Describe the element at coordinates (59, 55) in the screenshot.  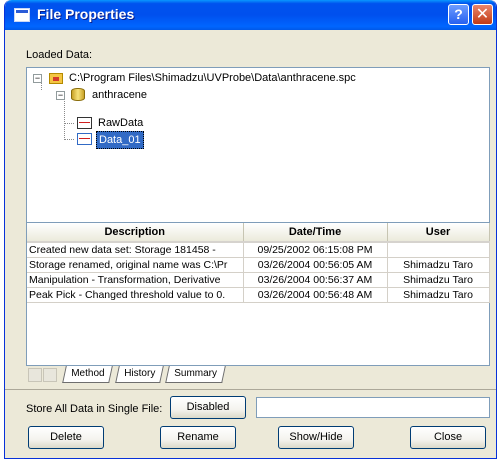
I see `loaded-data-label: Loaded Data:` at that location.